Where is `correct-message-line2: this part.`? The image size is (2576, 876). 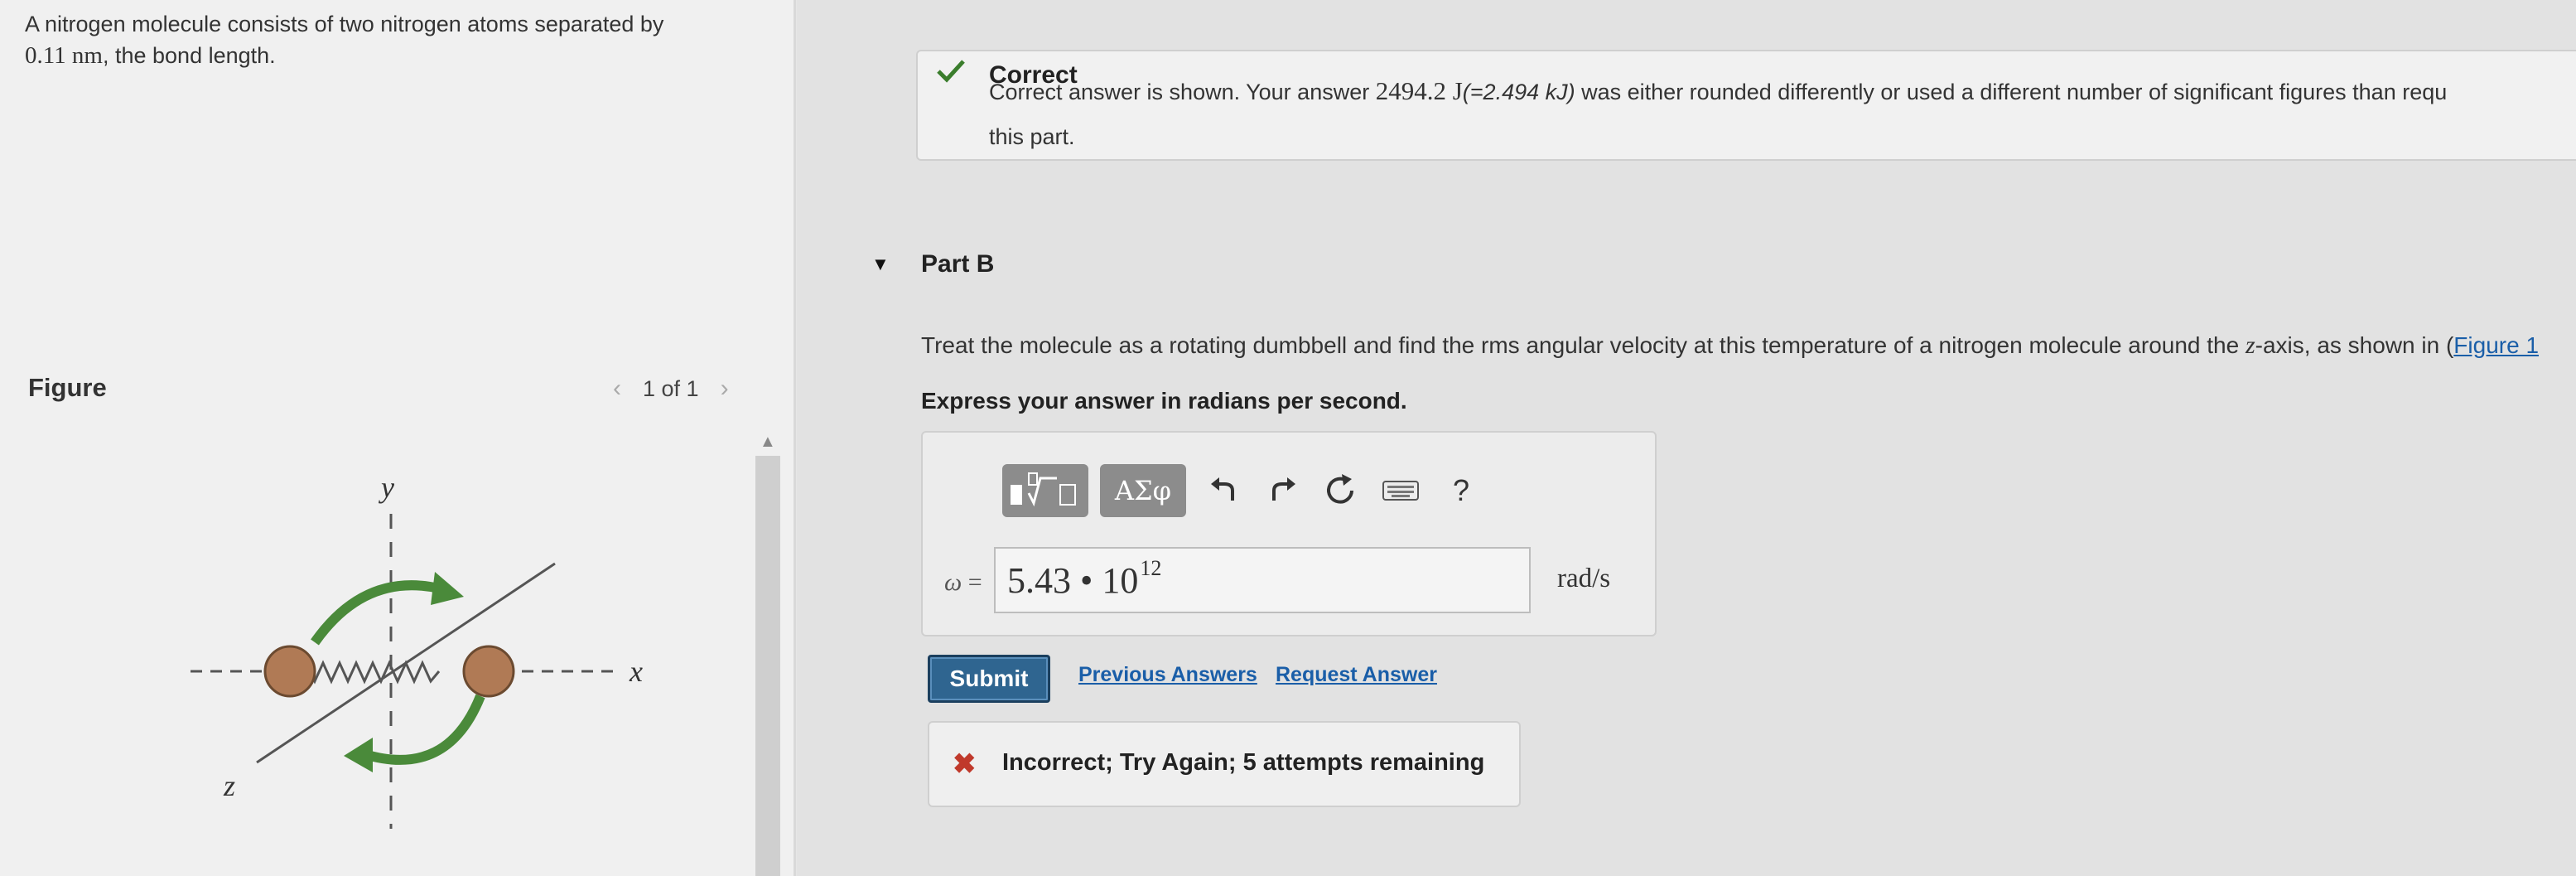 correct-message-line2: this part. is located at coordinates (1032, 136).